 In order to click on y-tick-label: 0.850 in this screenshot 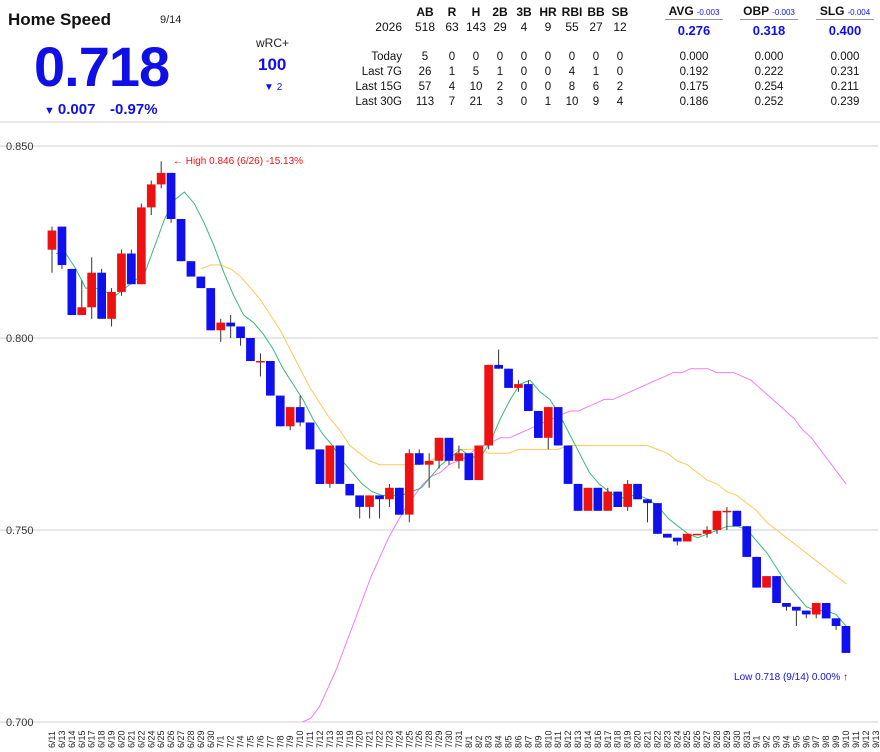, I will do `click(20, 147)`.